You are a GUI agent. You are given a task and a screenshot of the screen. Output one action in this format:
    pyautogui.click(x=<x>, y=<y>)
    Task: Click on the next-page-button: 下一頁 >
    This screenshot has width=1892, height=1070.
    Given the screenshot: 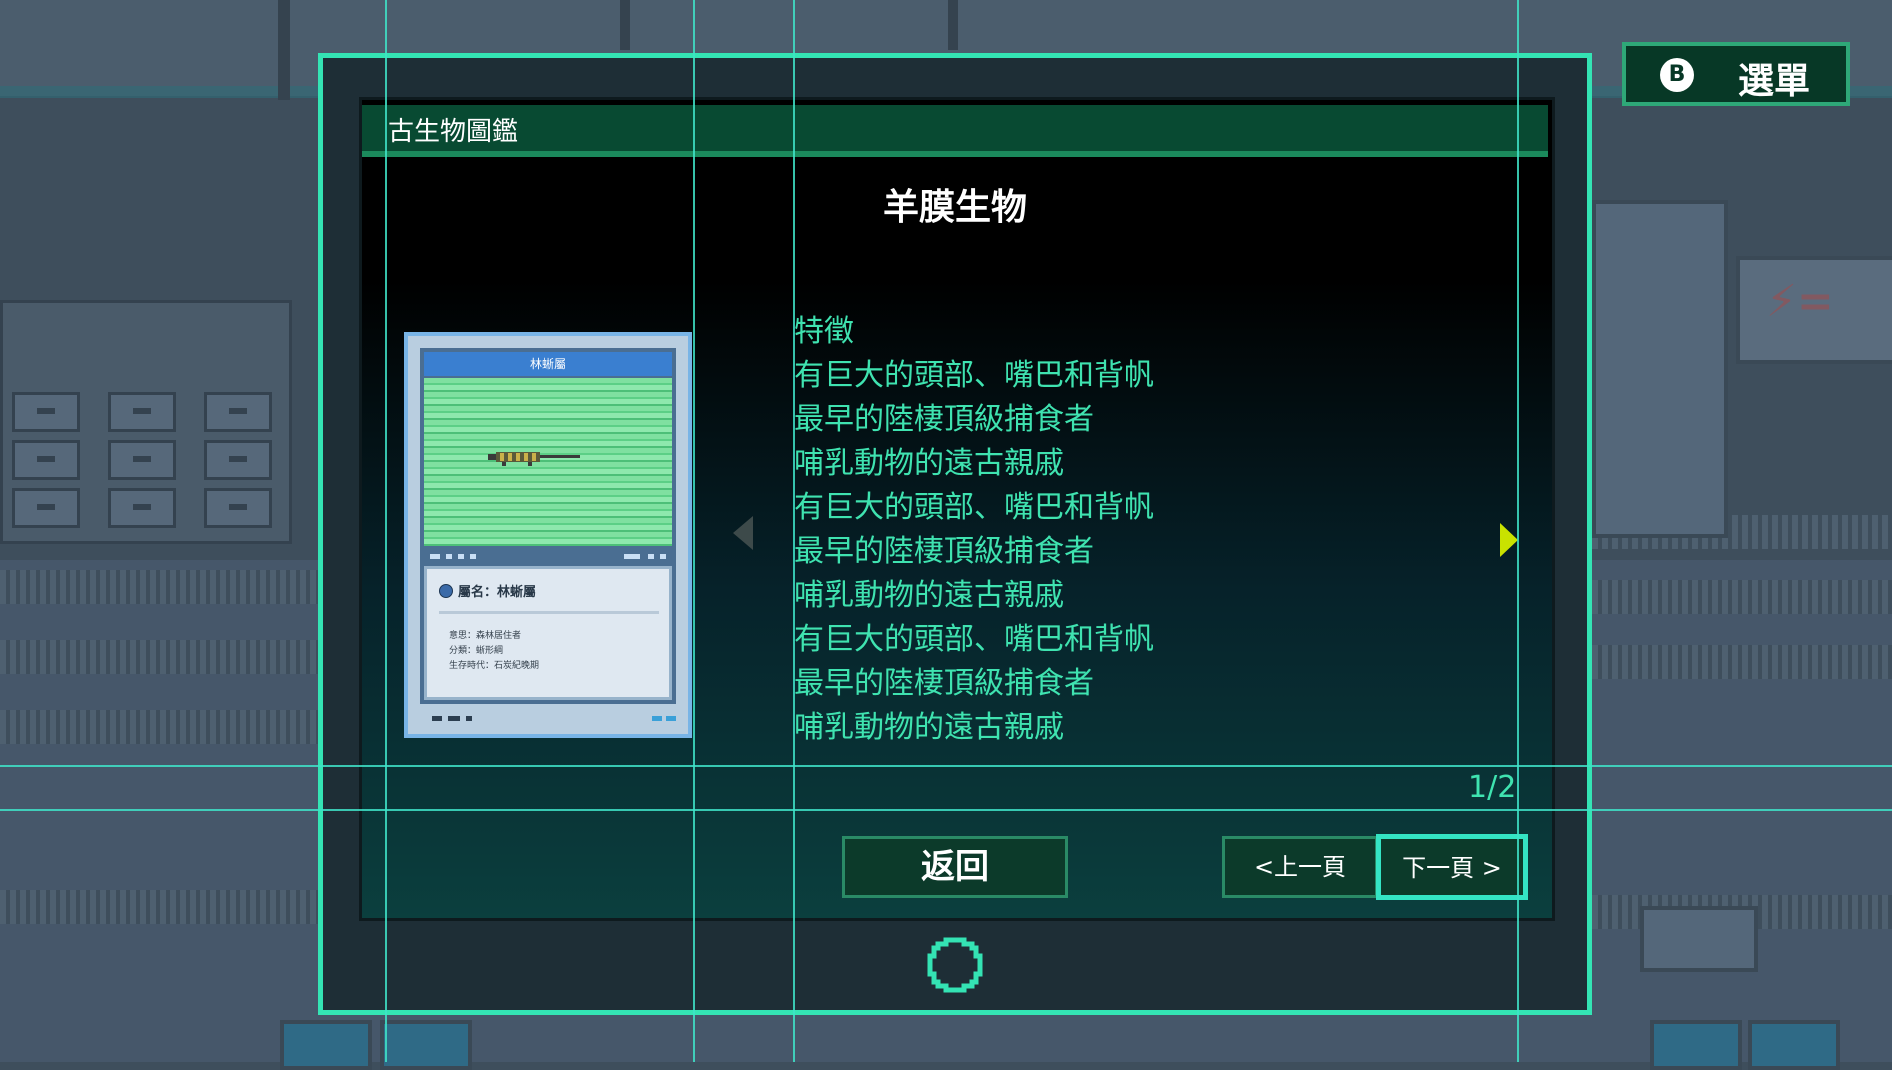 What is the action you would take?
    pyautogui.click(x=1452, y=867)
    